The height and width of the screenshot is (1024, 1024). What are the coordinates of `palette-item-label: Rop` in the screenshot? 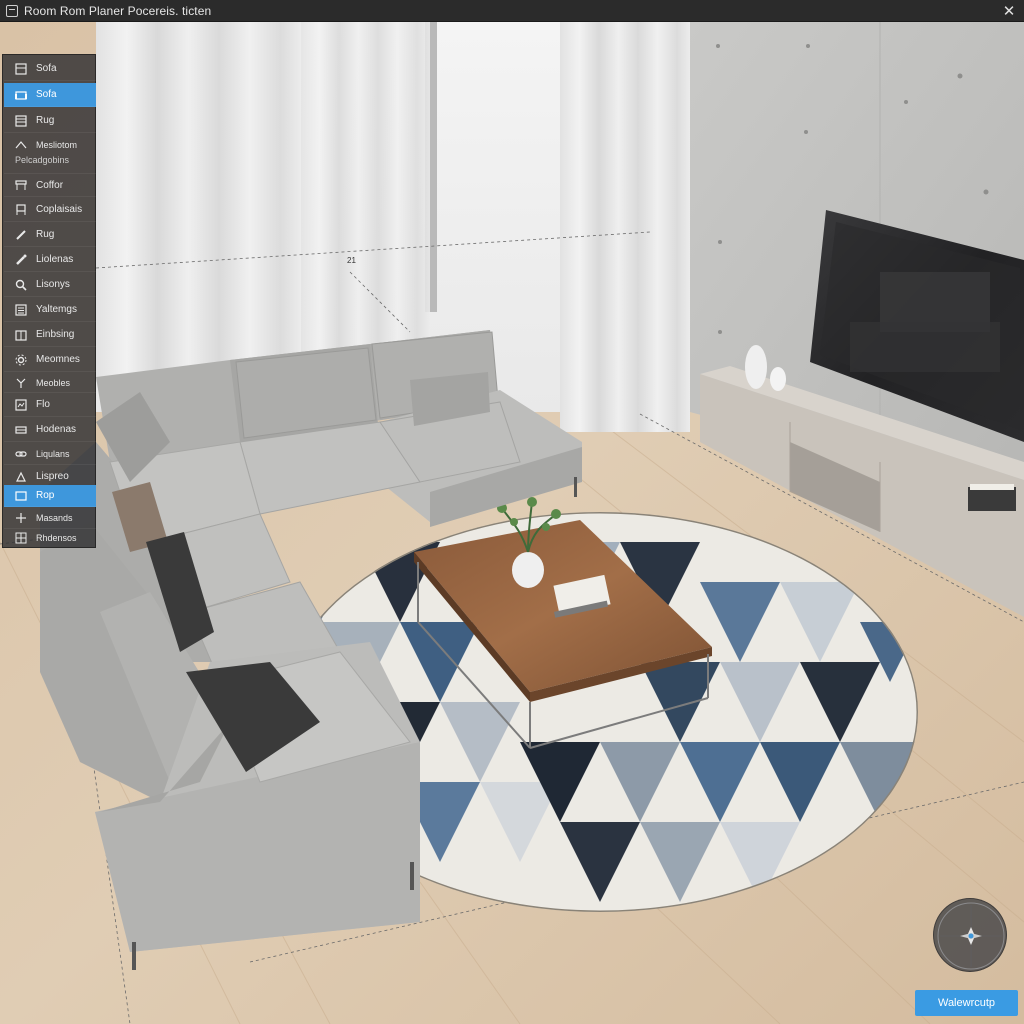 It's located at (45, 495).